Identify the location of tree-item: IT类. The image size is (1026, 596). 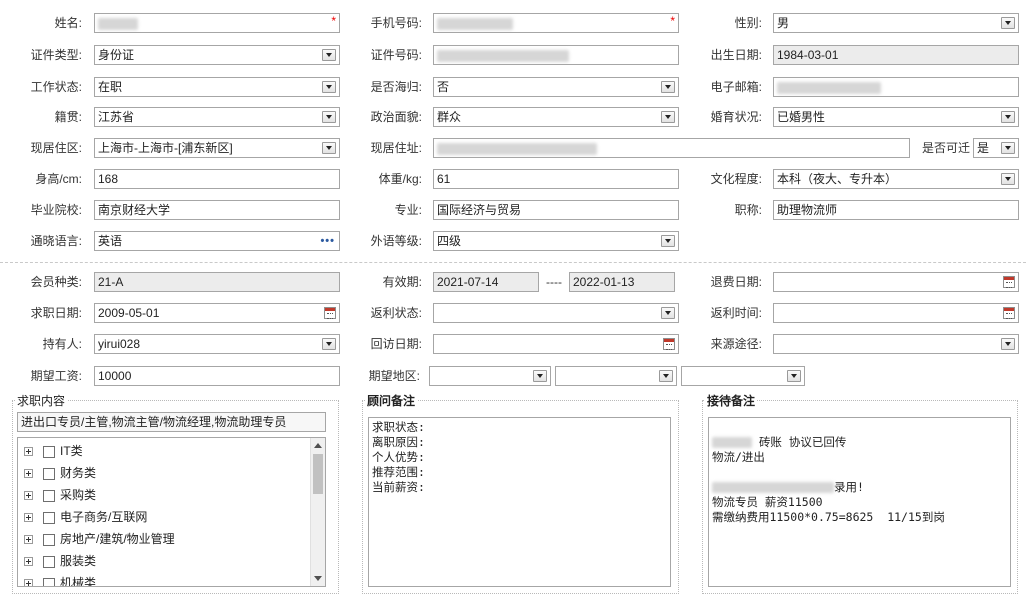
(53, 451).